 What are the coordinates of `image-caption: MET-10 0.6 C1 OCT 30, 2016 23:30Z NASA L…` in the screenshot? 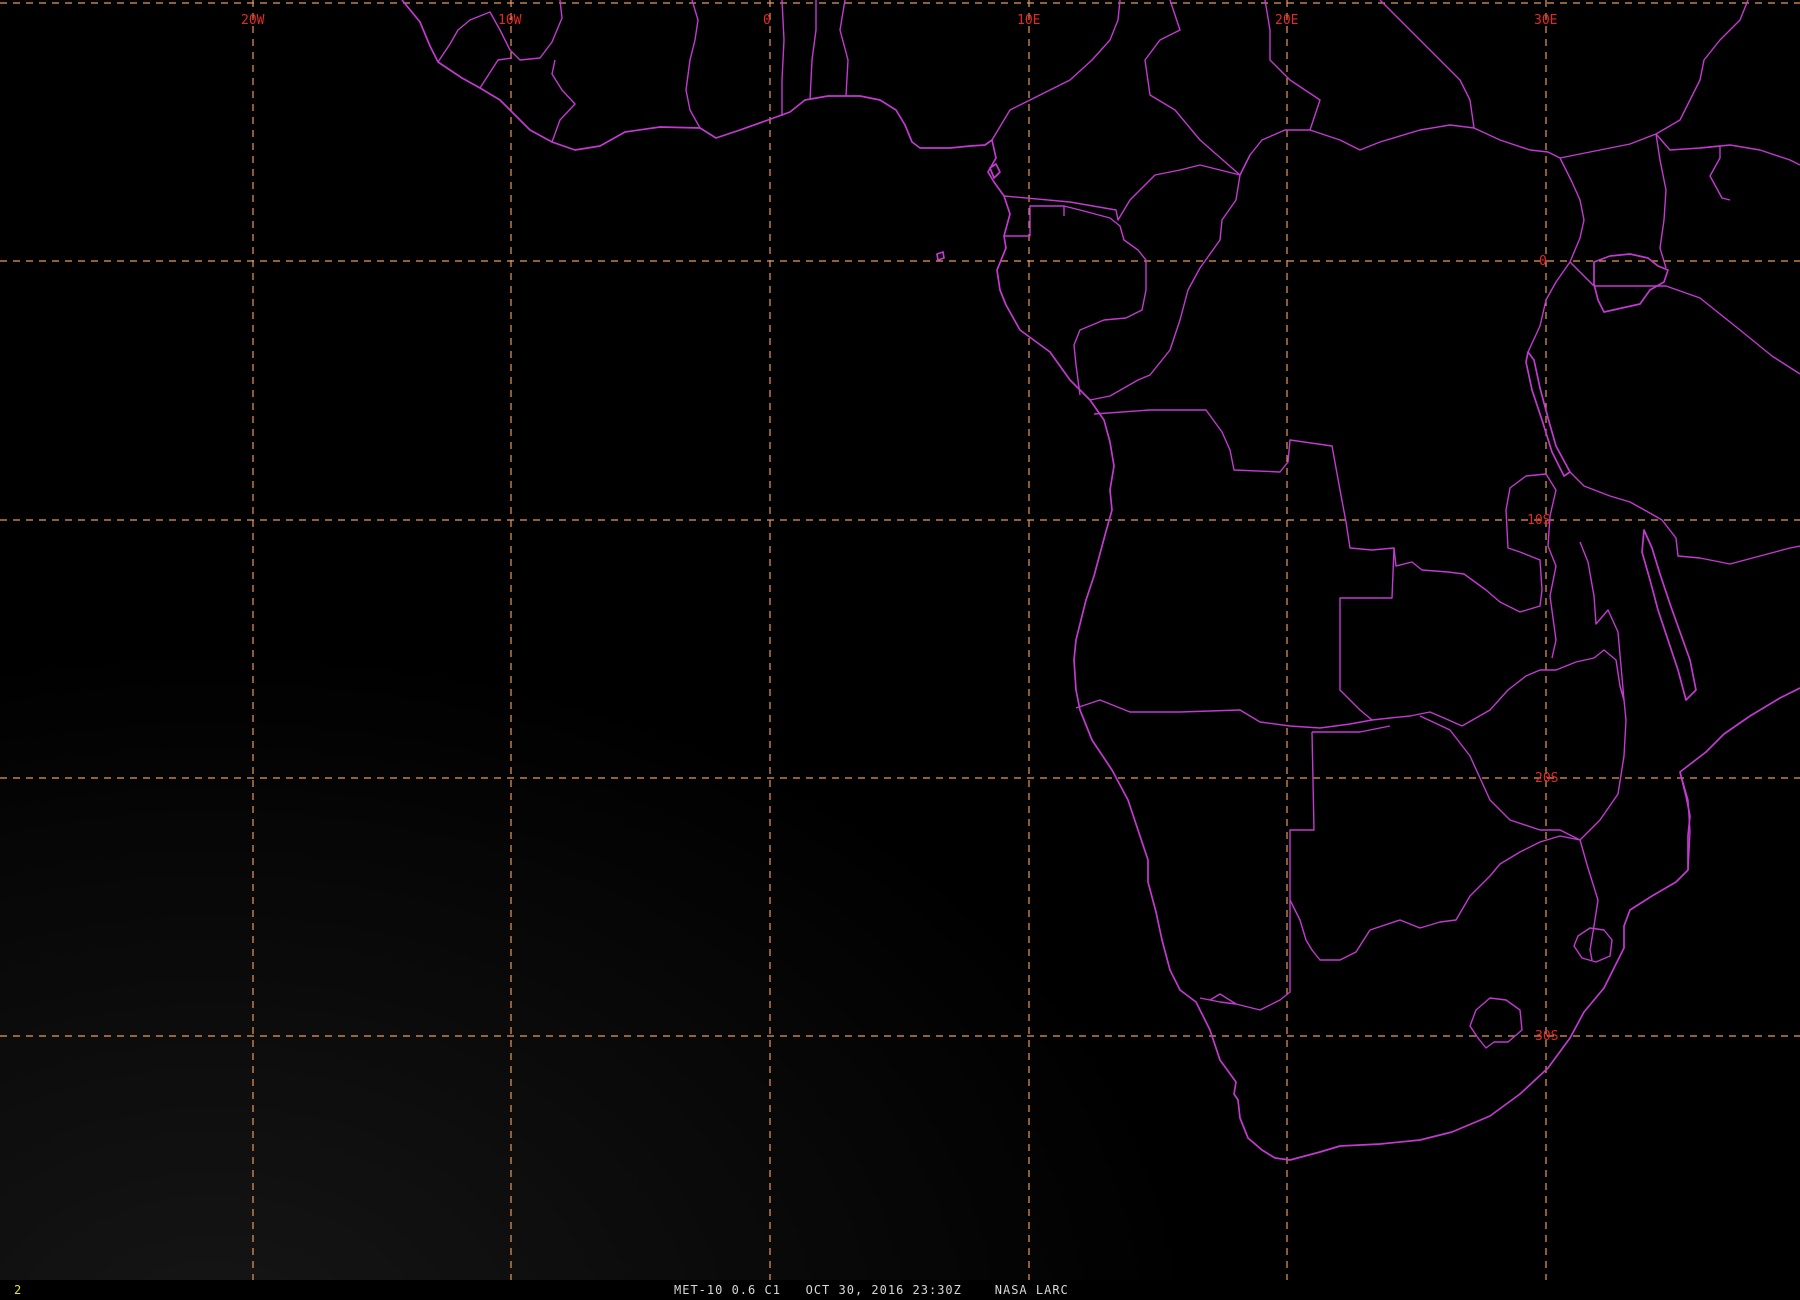 It's located at (871, 1290).